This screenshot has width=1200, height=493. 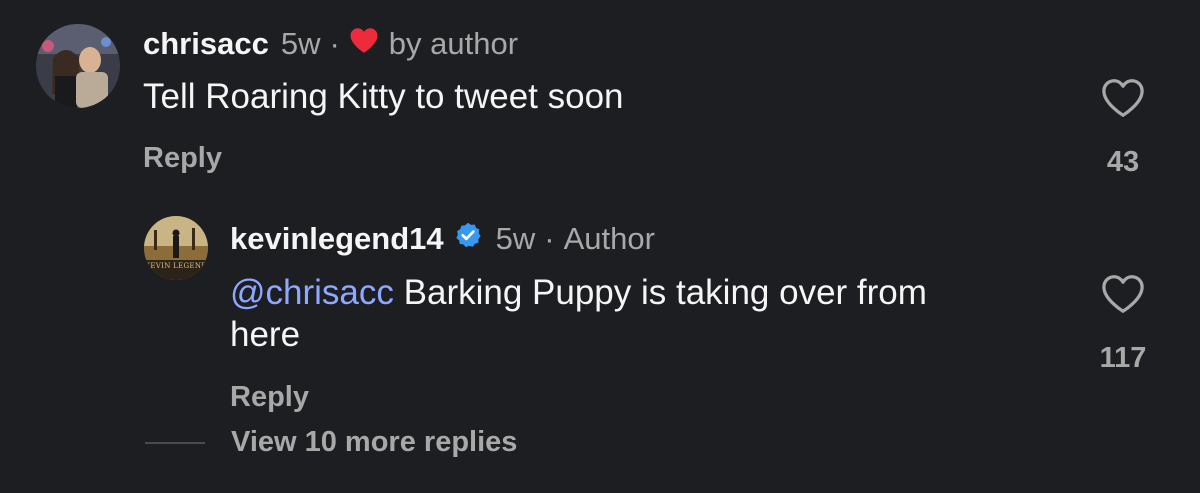 I want to click on liked-by-author-label: by author, so click(x=453, y=43).